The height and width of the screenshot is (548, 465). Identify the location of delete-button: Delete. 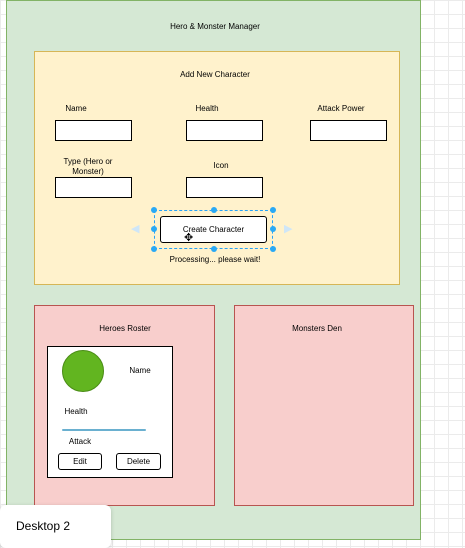
(138, 461).